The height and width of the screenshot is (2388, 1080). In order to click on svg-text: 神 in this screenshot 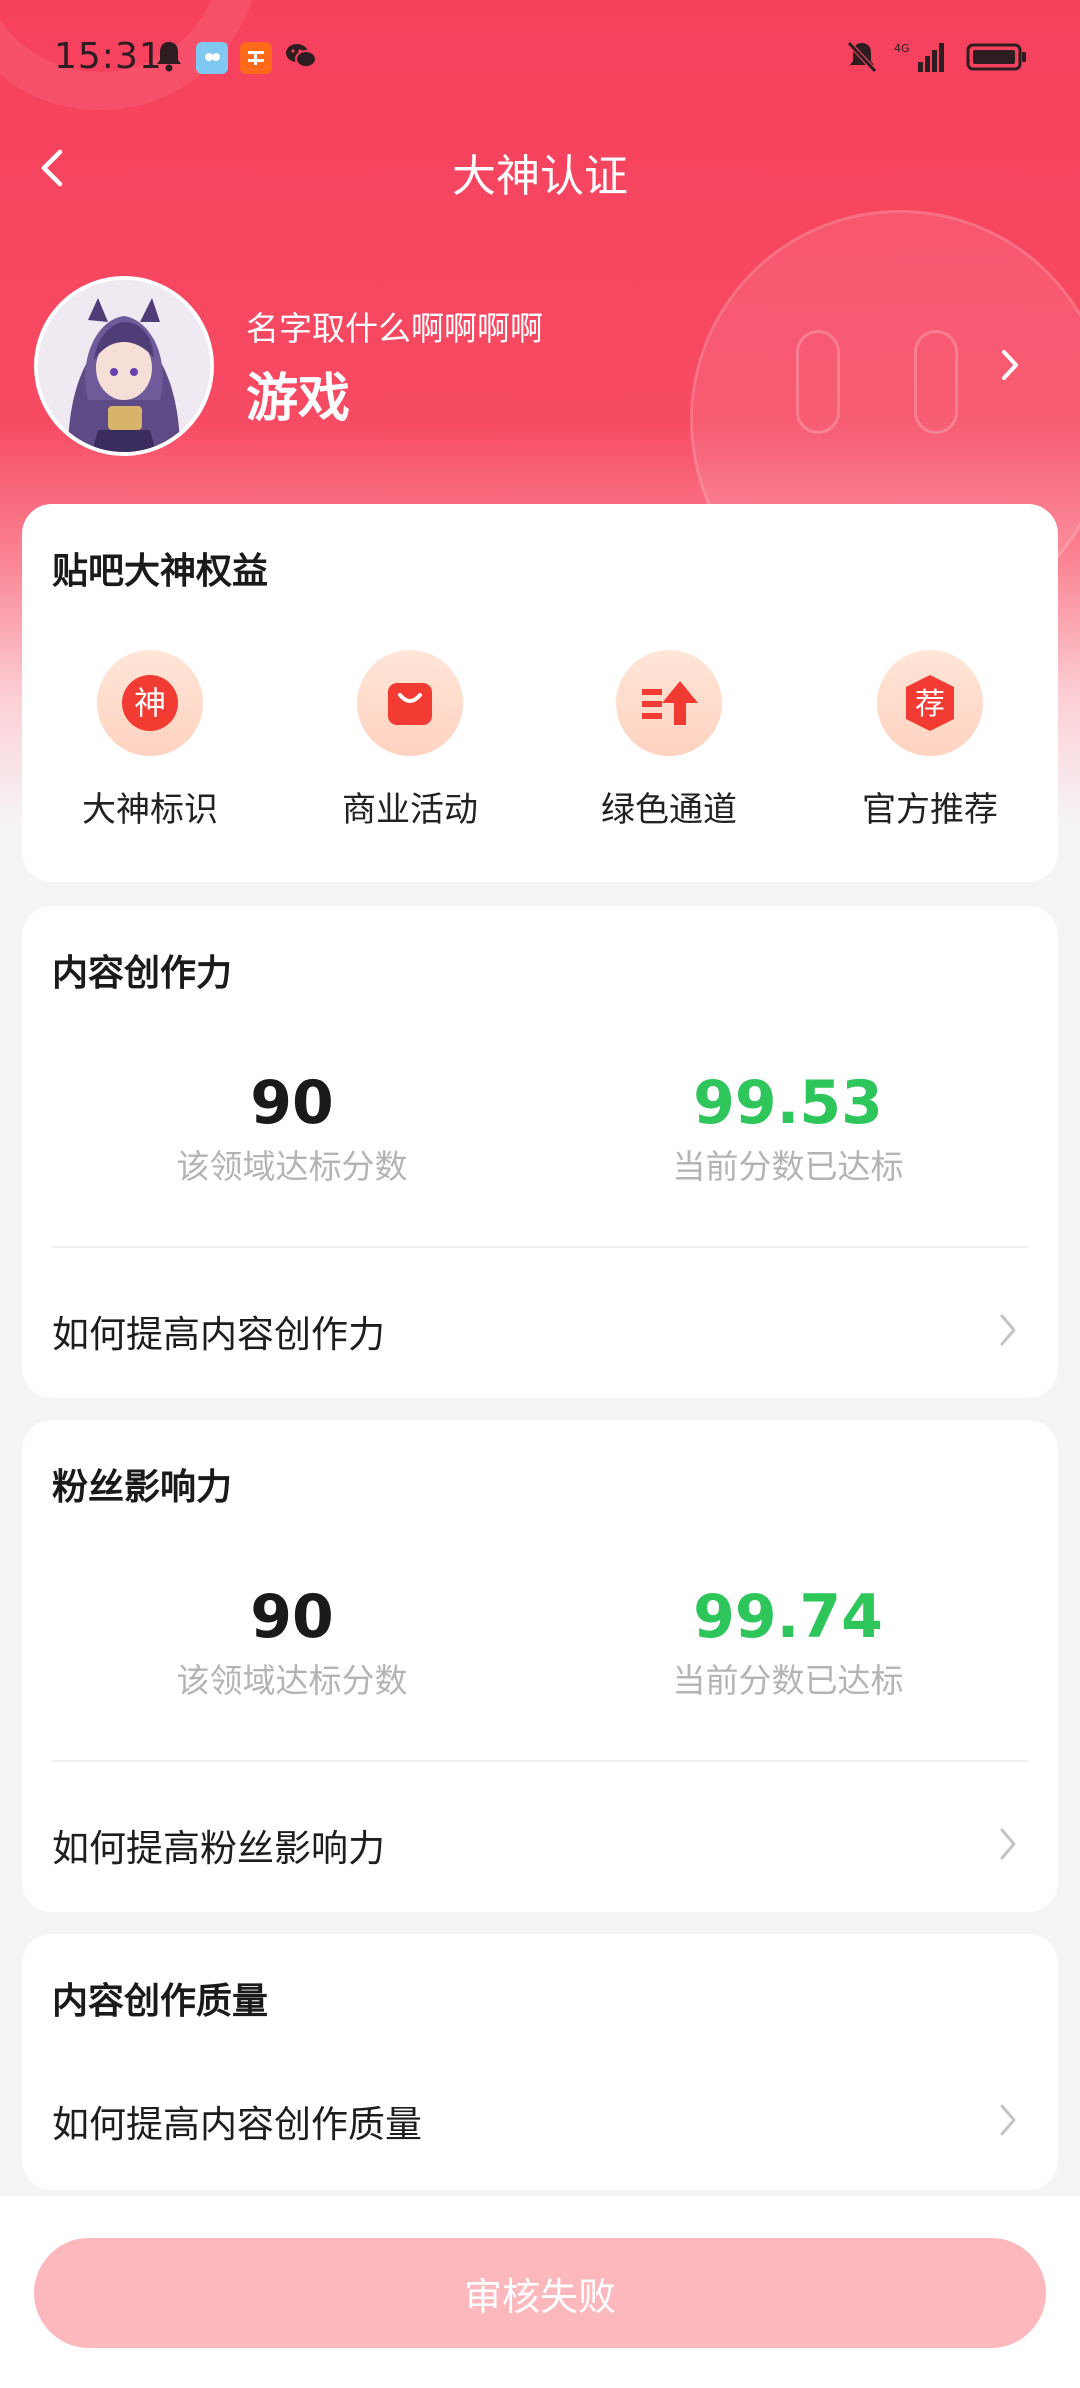, I will do `click(150, 703)`.